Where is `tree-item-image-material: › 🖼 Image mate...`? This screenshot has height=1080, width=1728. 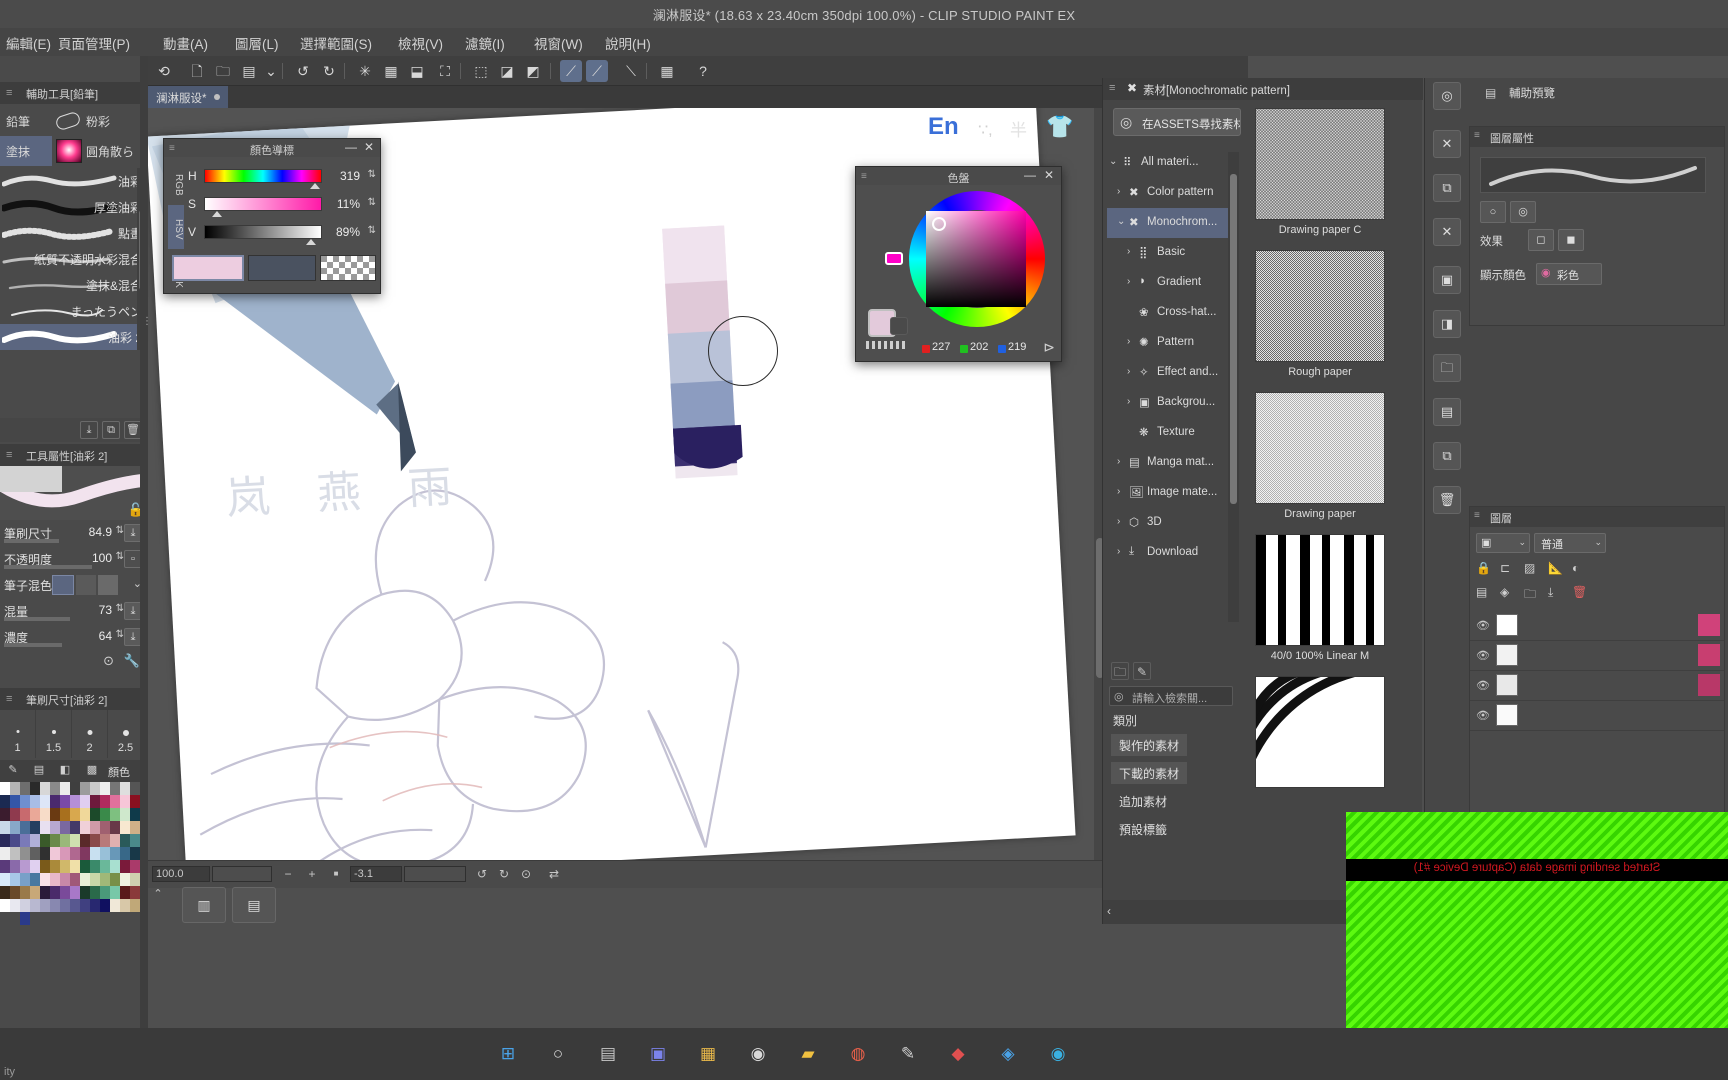 tree-item-image-material: › 🖼 Image mate... is located at coordinates (1173, 493).